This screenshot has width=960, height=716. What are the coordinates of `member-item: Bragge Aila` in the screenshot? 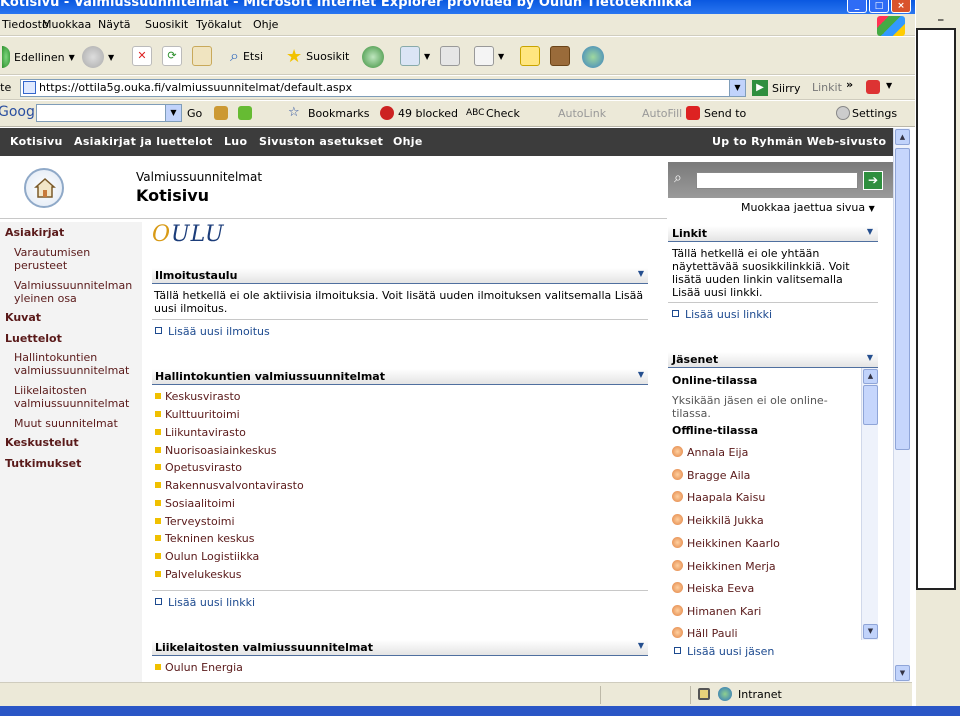 It's located at (711, 475).